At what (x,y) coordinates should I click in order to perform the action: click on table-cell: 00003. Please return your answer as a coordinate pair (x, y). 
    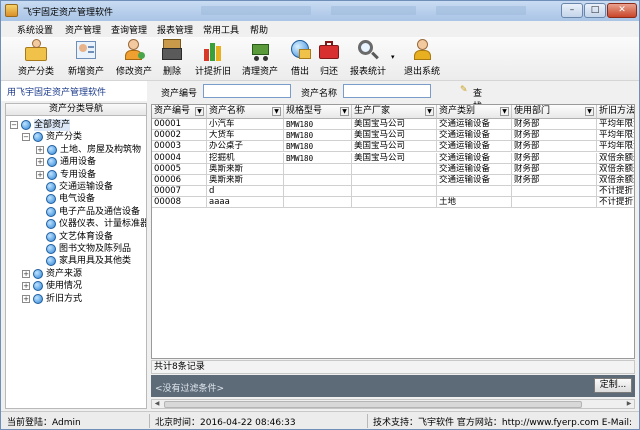
    Looking at the image, I should click on (179, 147).